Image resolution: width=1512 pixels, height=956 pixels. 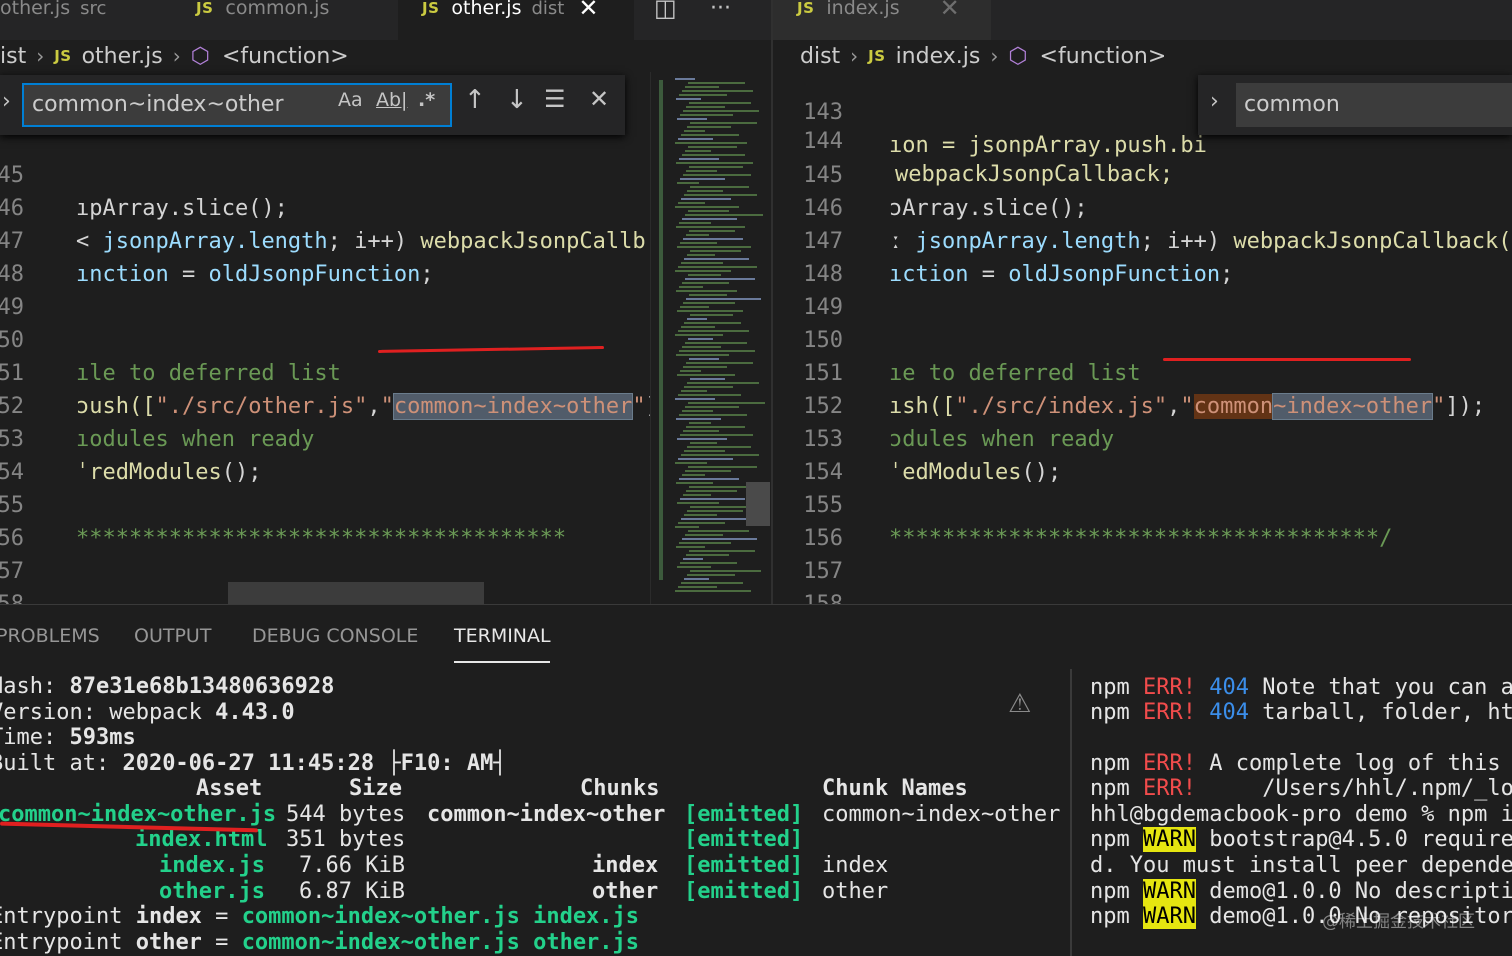 What do you see at coordinates (325, 239) in the screenshot?
I see `code-line: 47 ınction = oldJsonpFunction;` at bounding box center [325, 239].